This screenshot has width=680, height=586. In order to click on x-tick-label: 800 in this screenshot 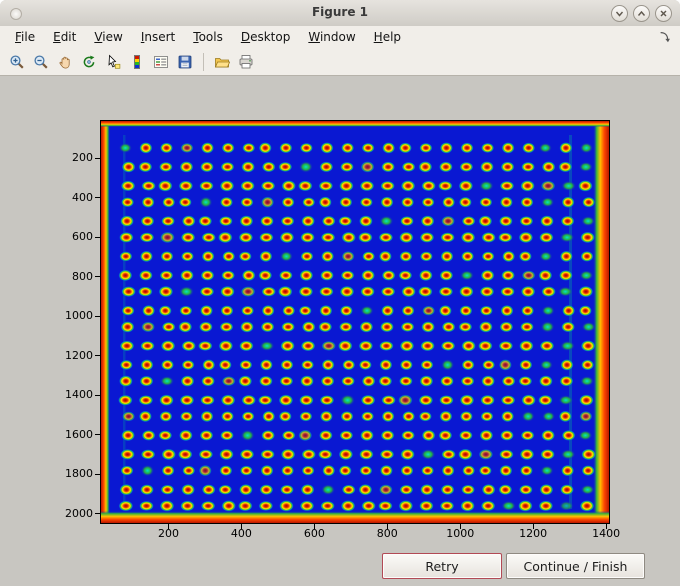, I will do `click(387, 533)`.